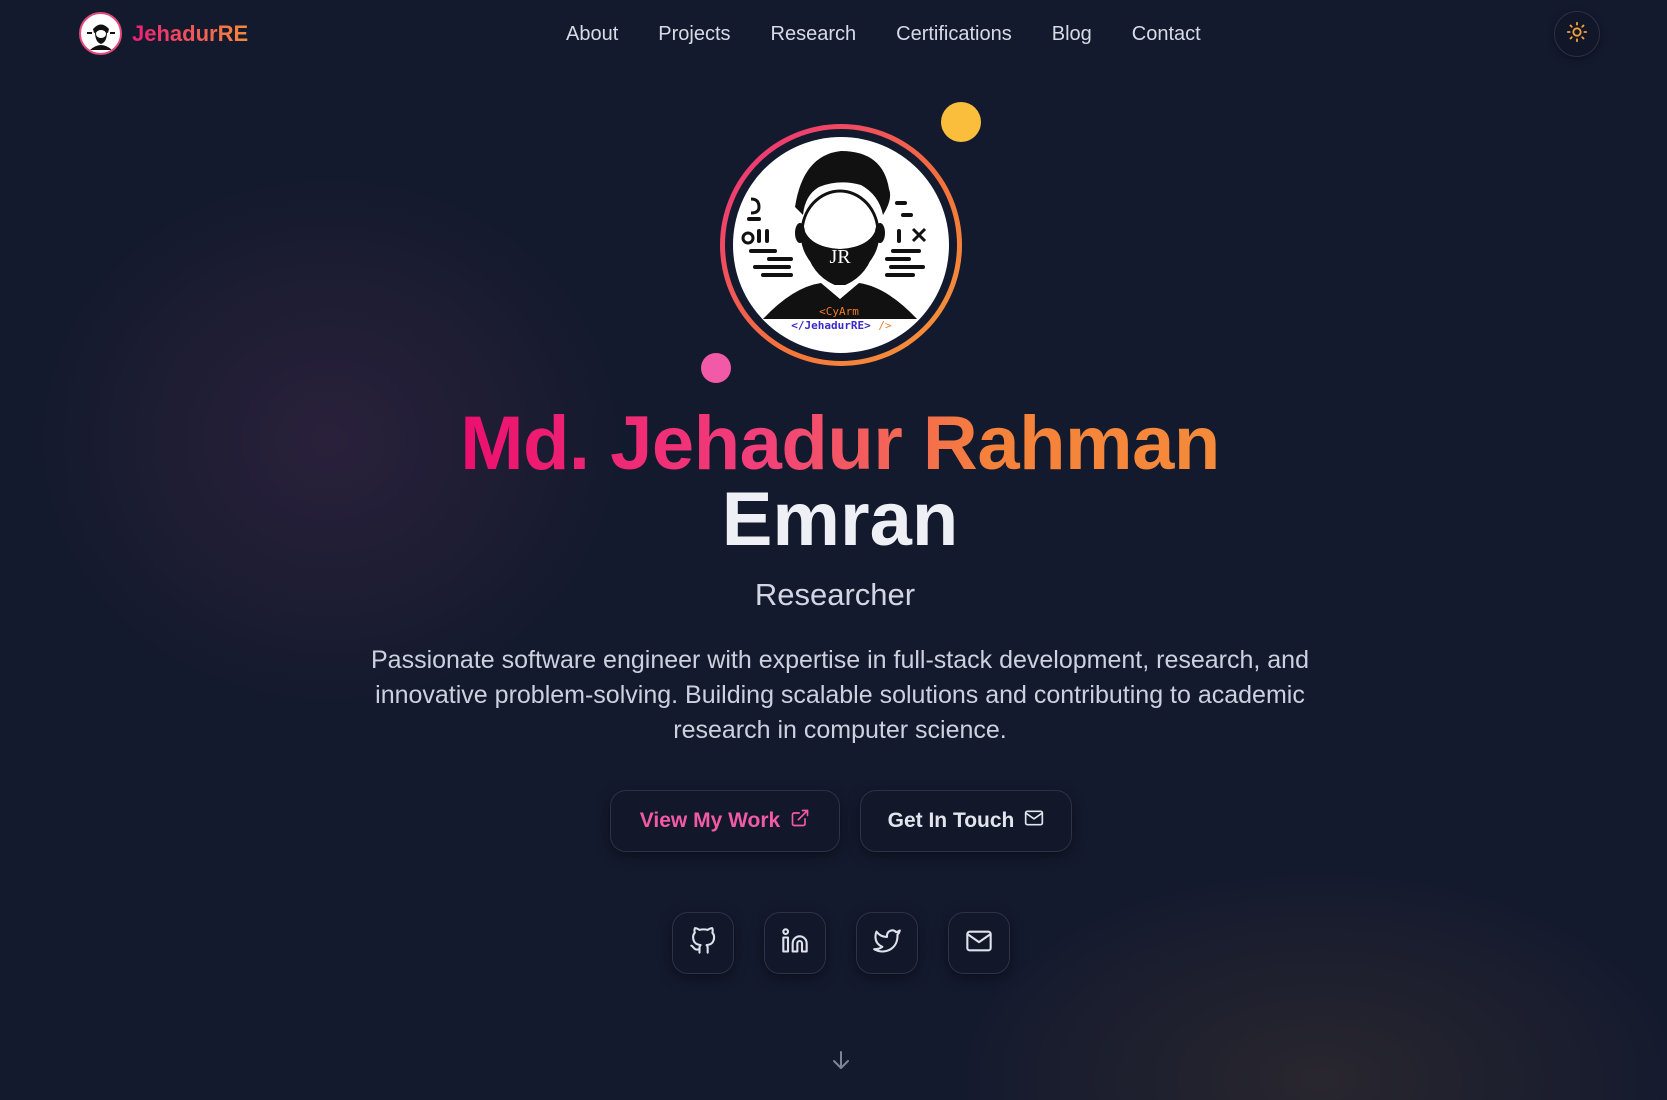  I want to click on brand-logo-icon, so click(100, 33).